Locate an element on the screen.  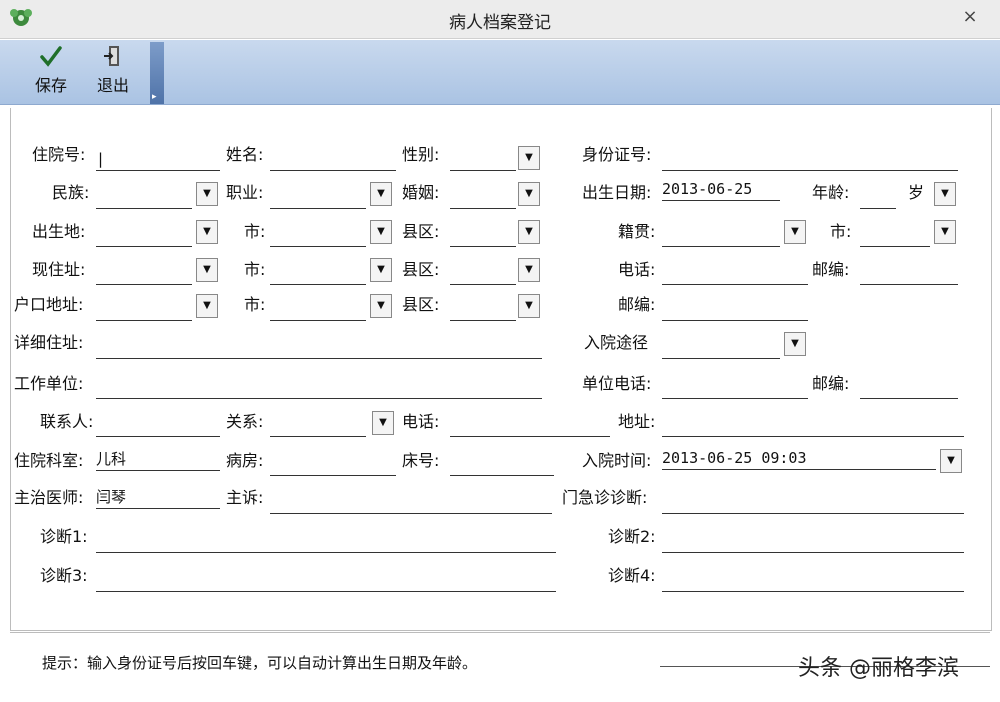
diagnosis4-label: 诊断4: is located at coordinates (632, 575).